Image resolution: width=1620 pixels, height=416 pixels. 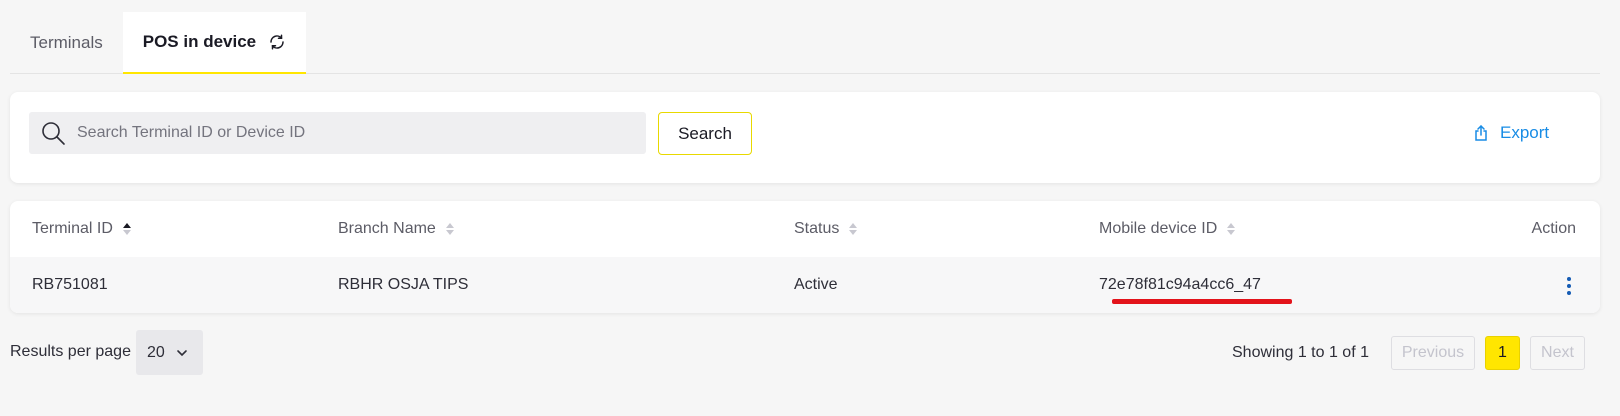 I want to click on search-button: Search, so click(x=705, y=133).